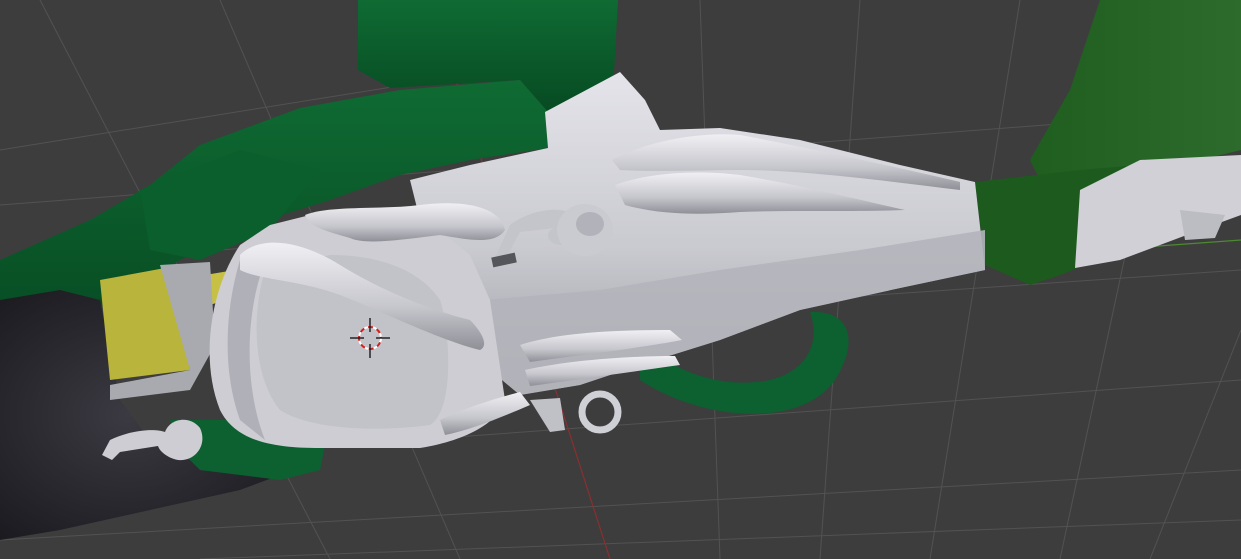 The height and width of the screenshot is (559, 1241). Describe the element at coordinates (1202, 225) in the screenshot. I see `nose-underside` at that location.